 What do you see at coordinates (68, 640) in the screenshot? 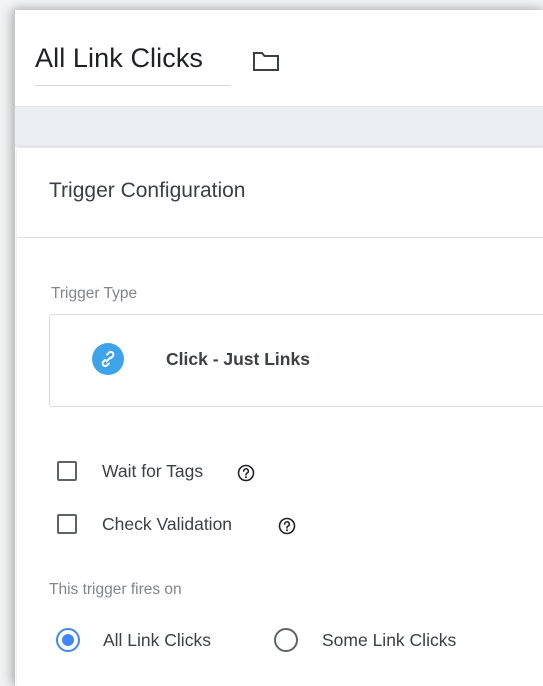
I see `all-link-clicks-radio` at bounding box center [68, 640].